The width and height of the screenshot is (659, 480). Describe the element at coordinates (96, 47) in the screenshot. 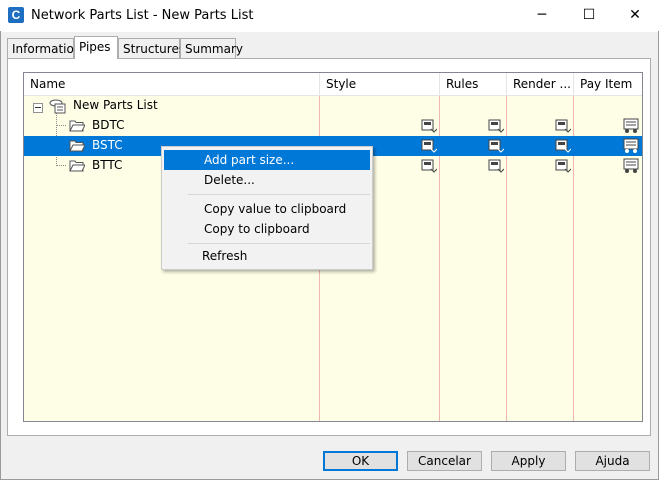

I see `tab-pipes: Pipes` at that location.